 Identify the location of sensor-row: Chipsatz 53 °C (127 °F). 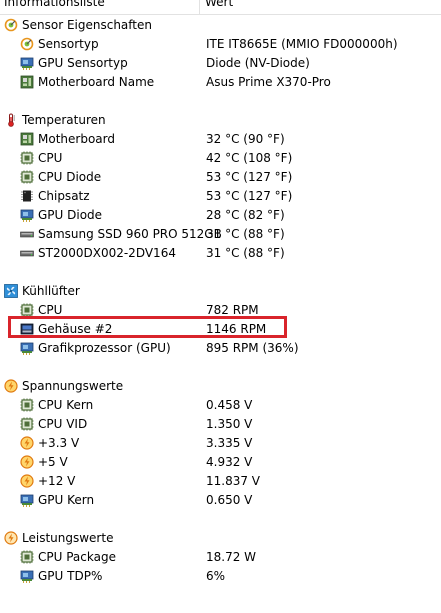
(220, 196).